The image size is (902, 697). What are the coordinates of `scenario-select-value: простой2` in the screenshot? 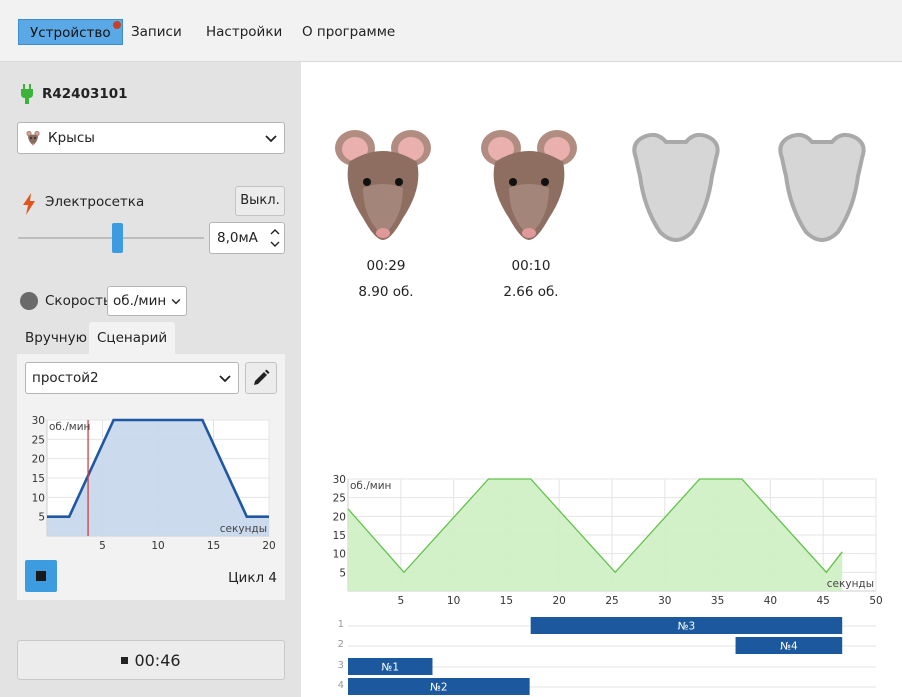 It's located at (65, 378).